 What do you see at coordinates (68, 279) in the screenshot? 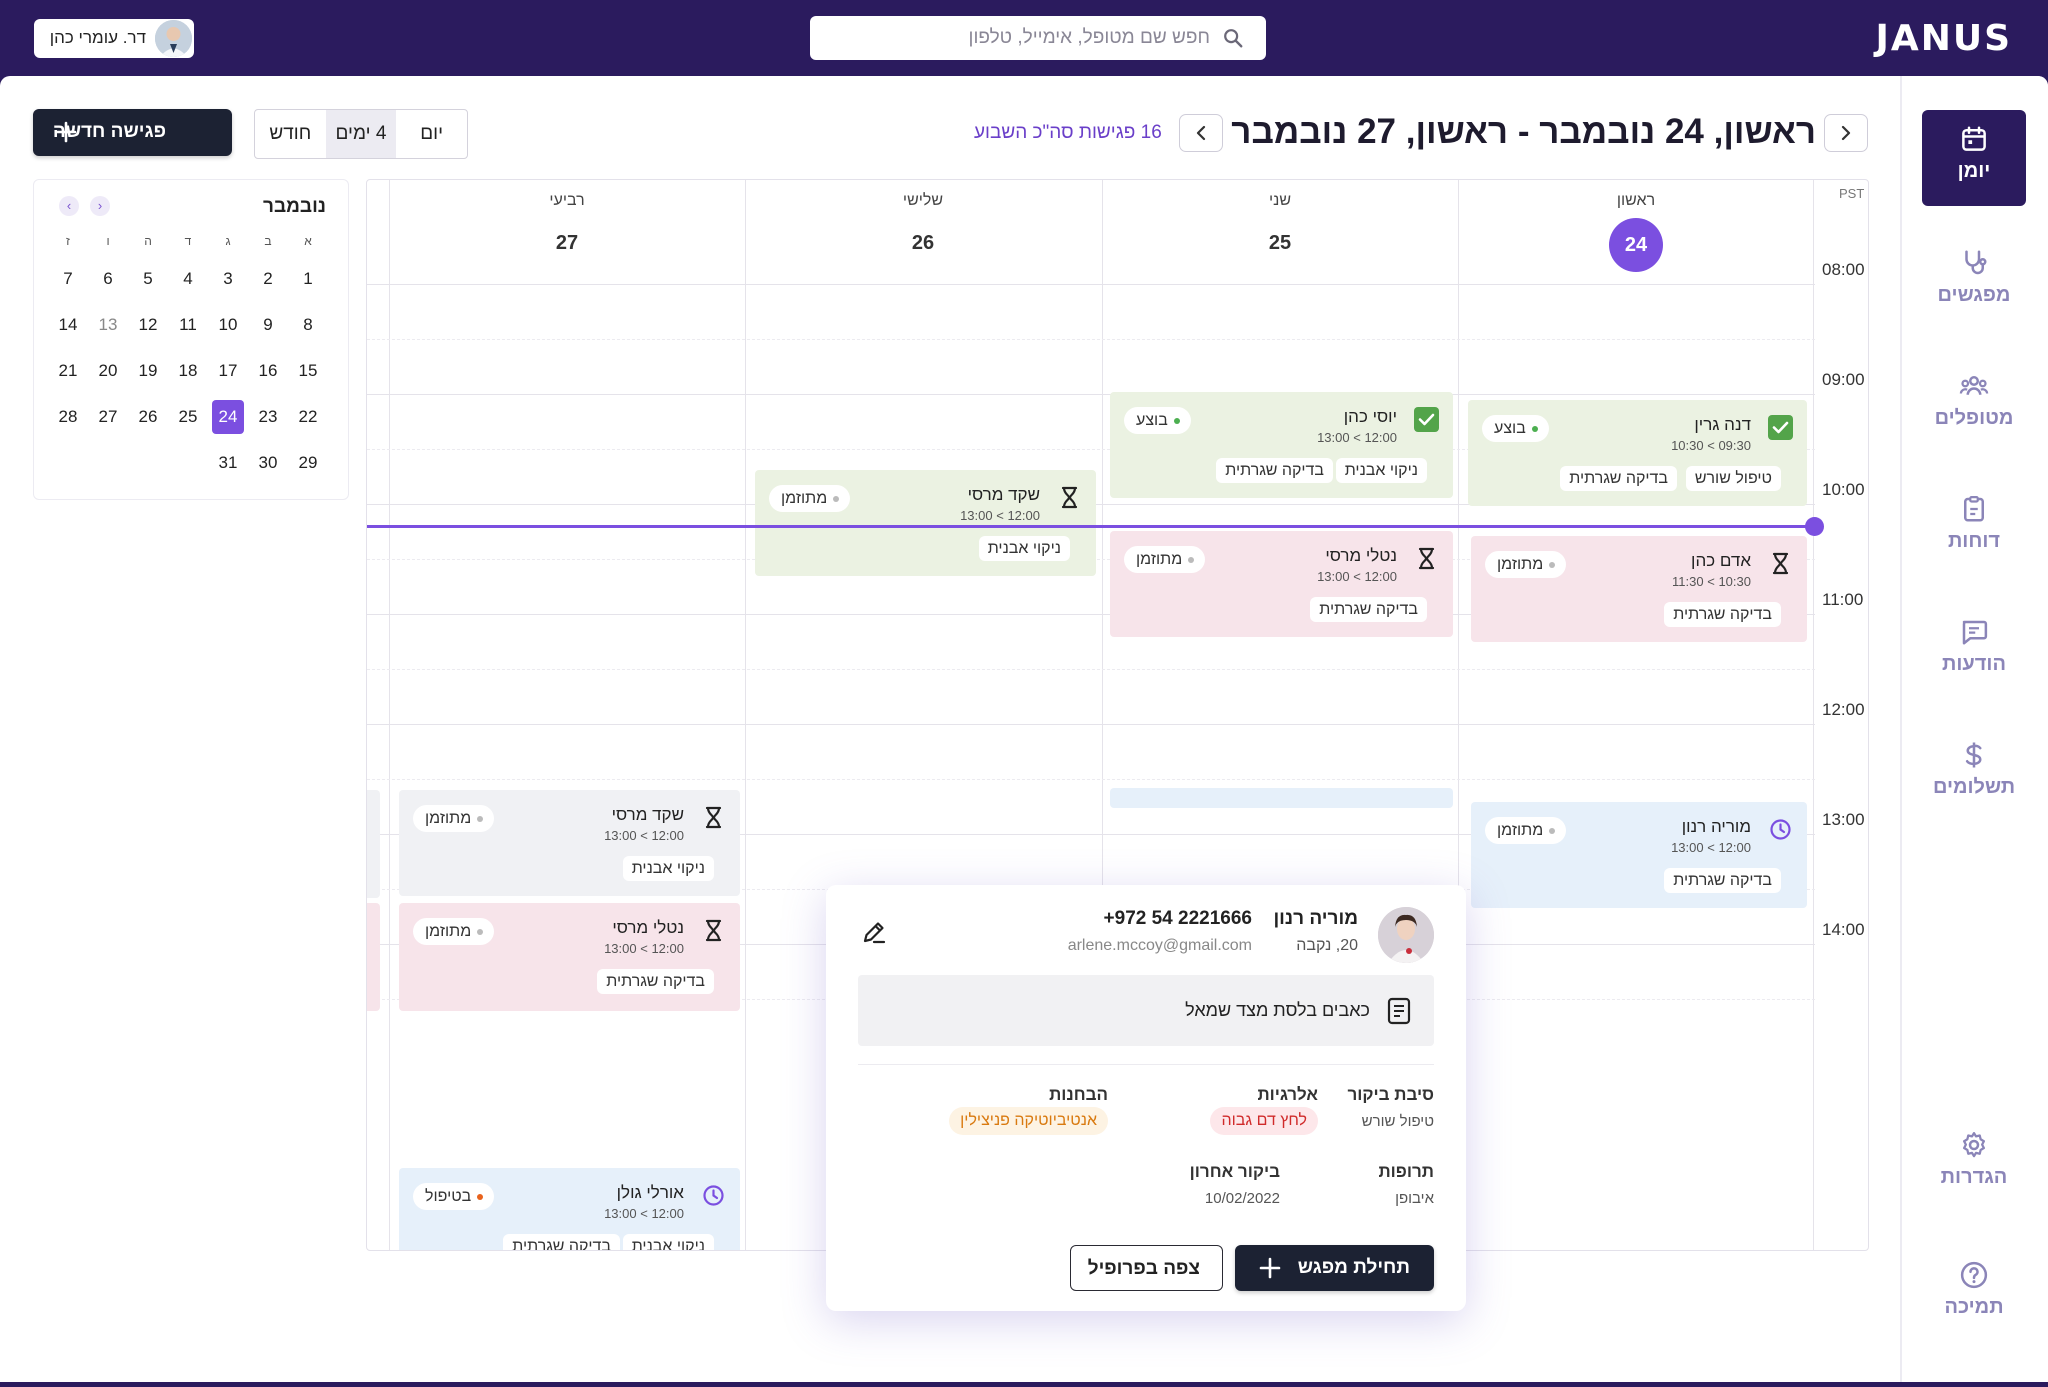
I see `calendar-day: 7` at bounding box center [68, 279].